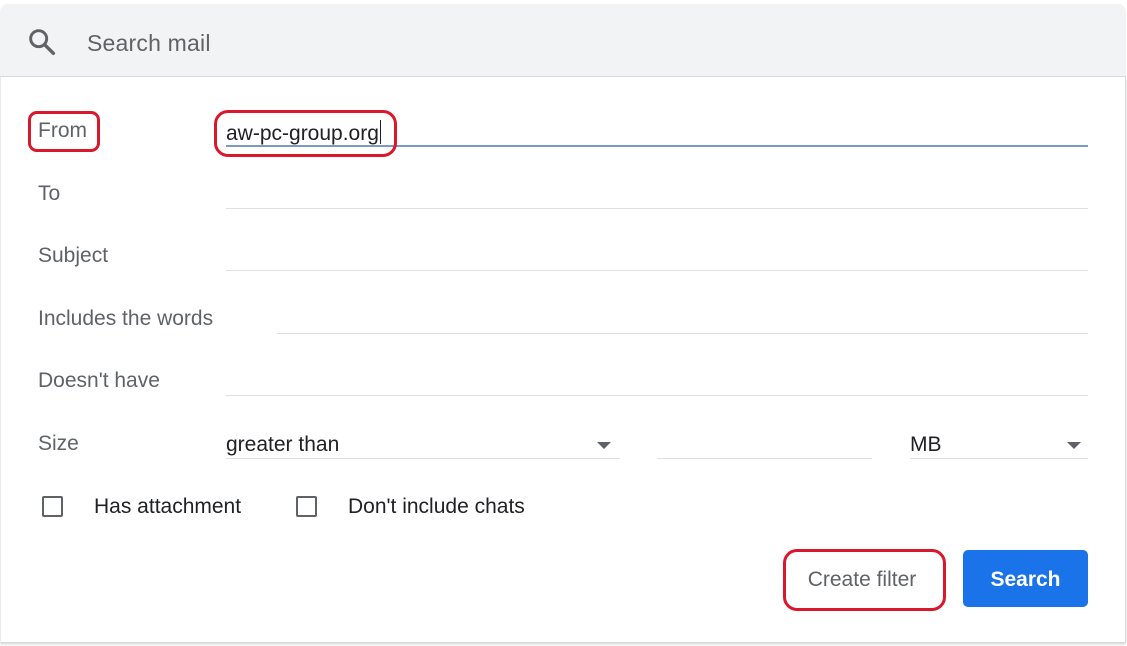 The image size is (1127, 646). What do you see at coordinates (436, 507) in the screenshot?
I see `dont-include-chats-label: Don't include chats` at bounding box center [436, 507].